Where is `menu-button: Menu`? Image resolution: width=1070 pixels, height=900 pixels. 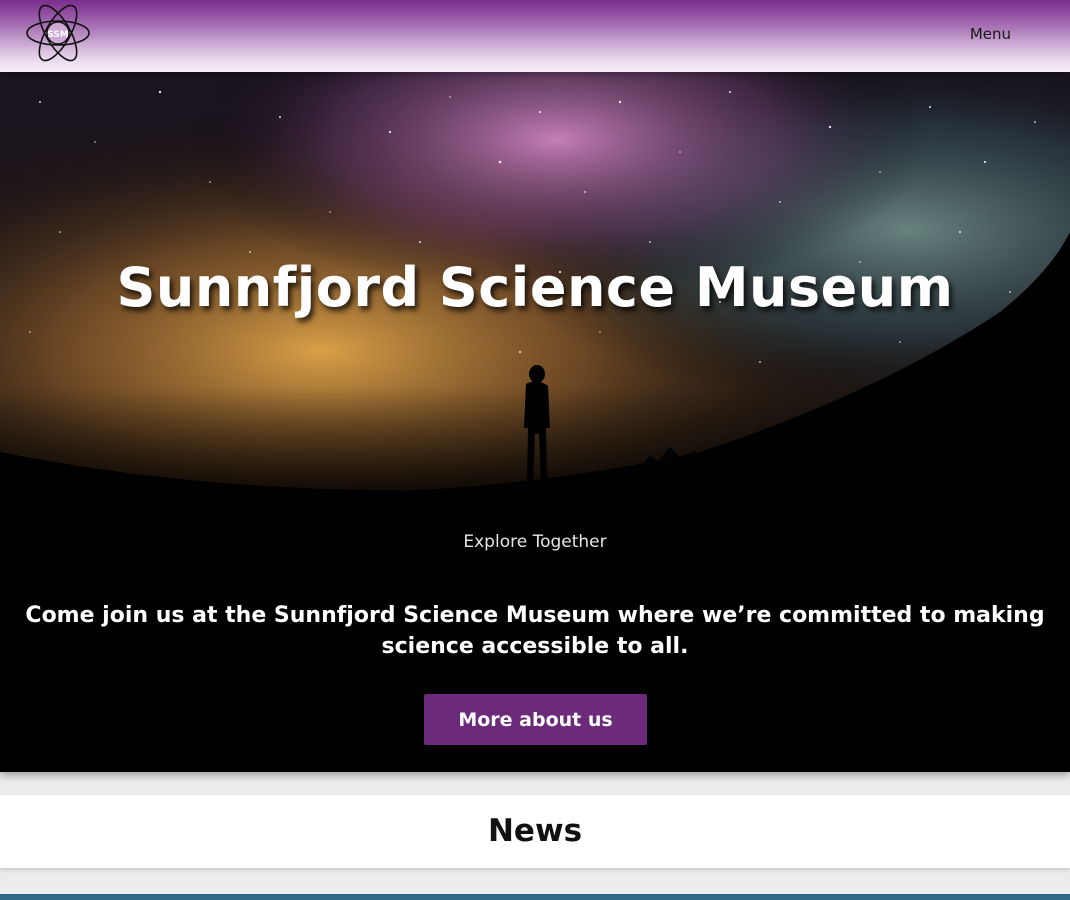
menu-button: Menu is located at coordinates (990, 34).